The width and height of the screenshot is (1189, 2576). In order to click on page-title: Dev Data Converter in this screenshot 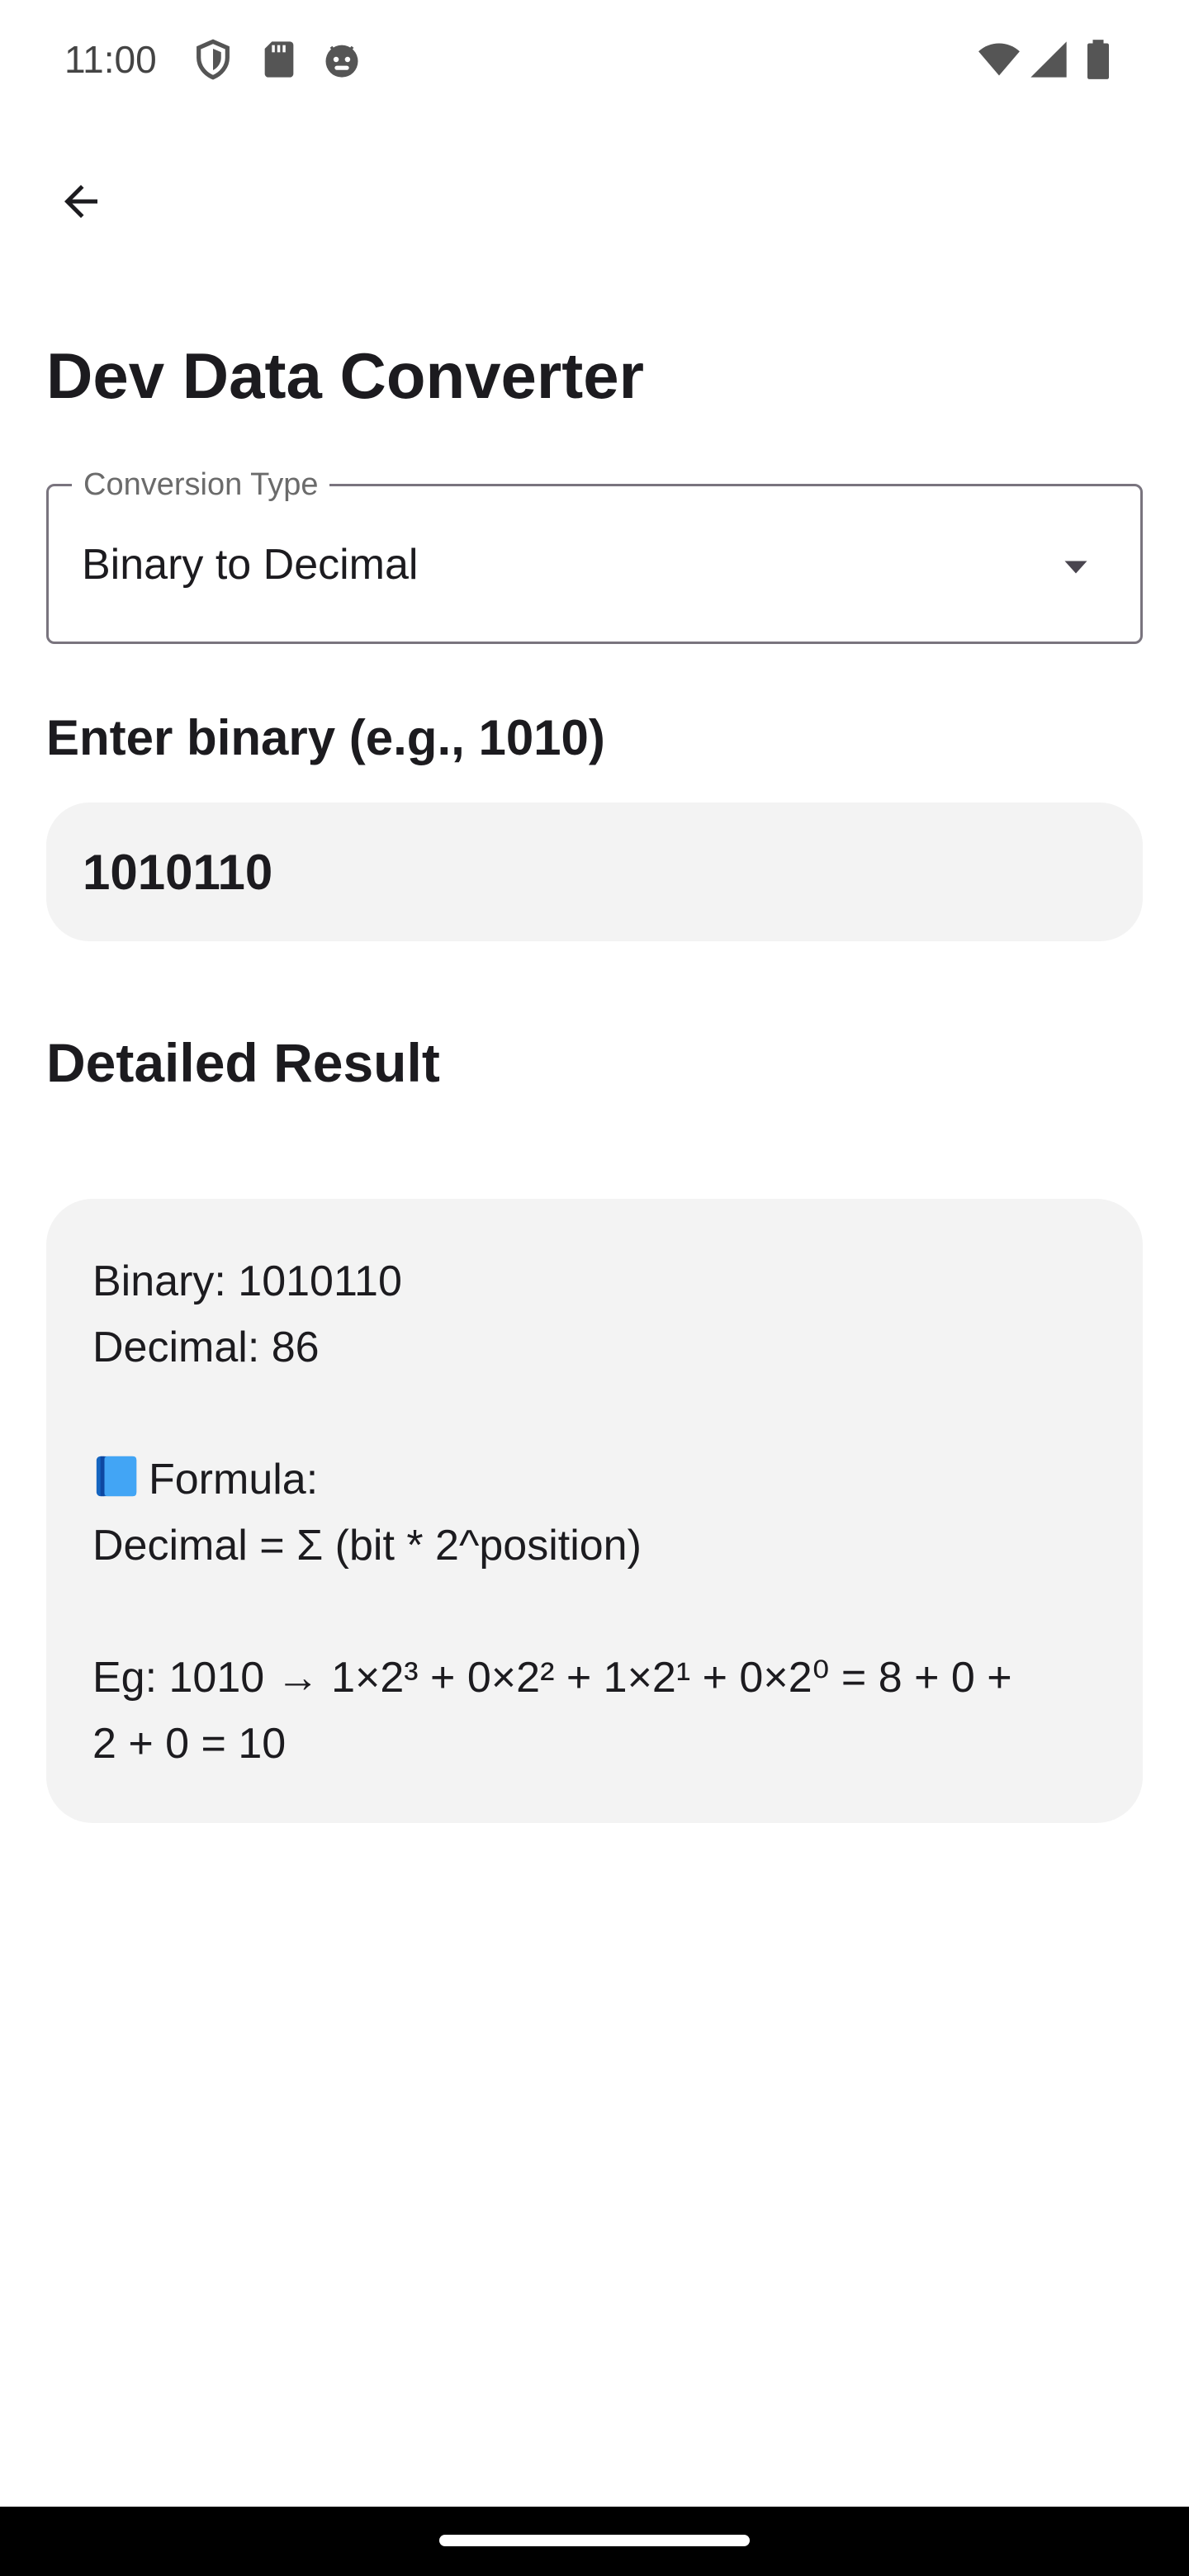, I will do `click(345, 375)`.